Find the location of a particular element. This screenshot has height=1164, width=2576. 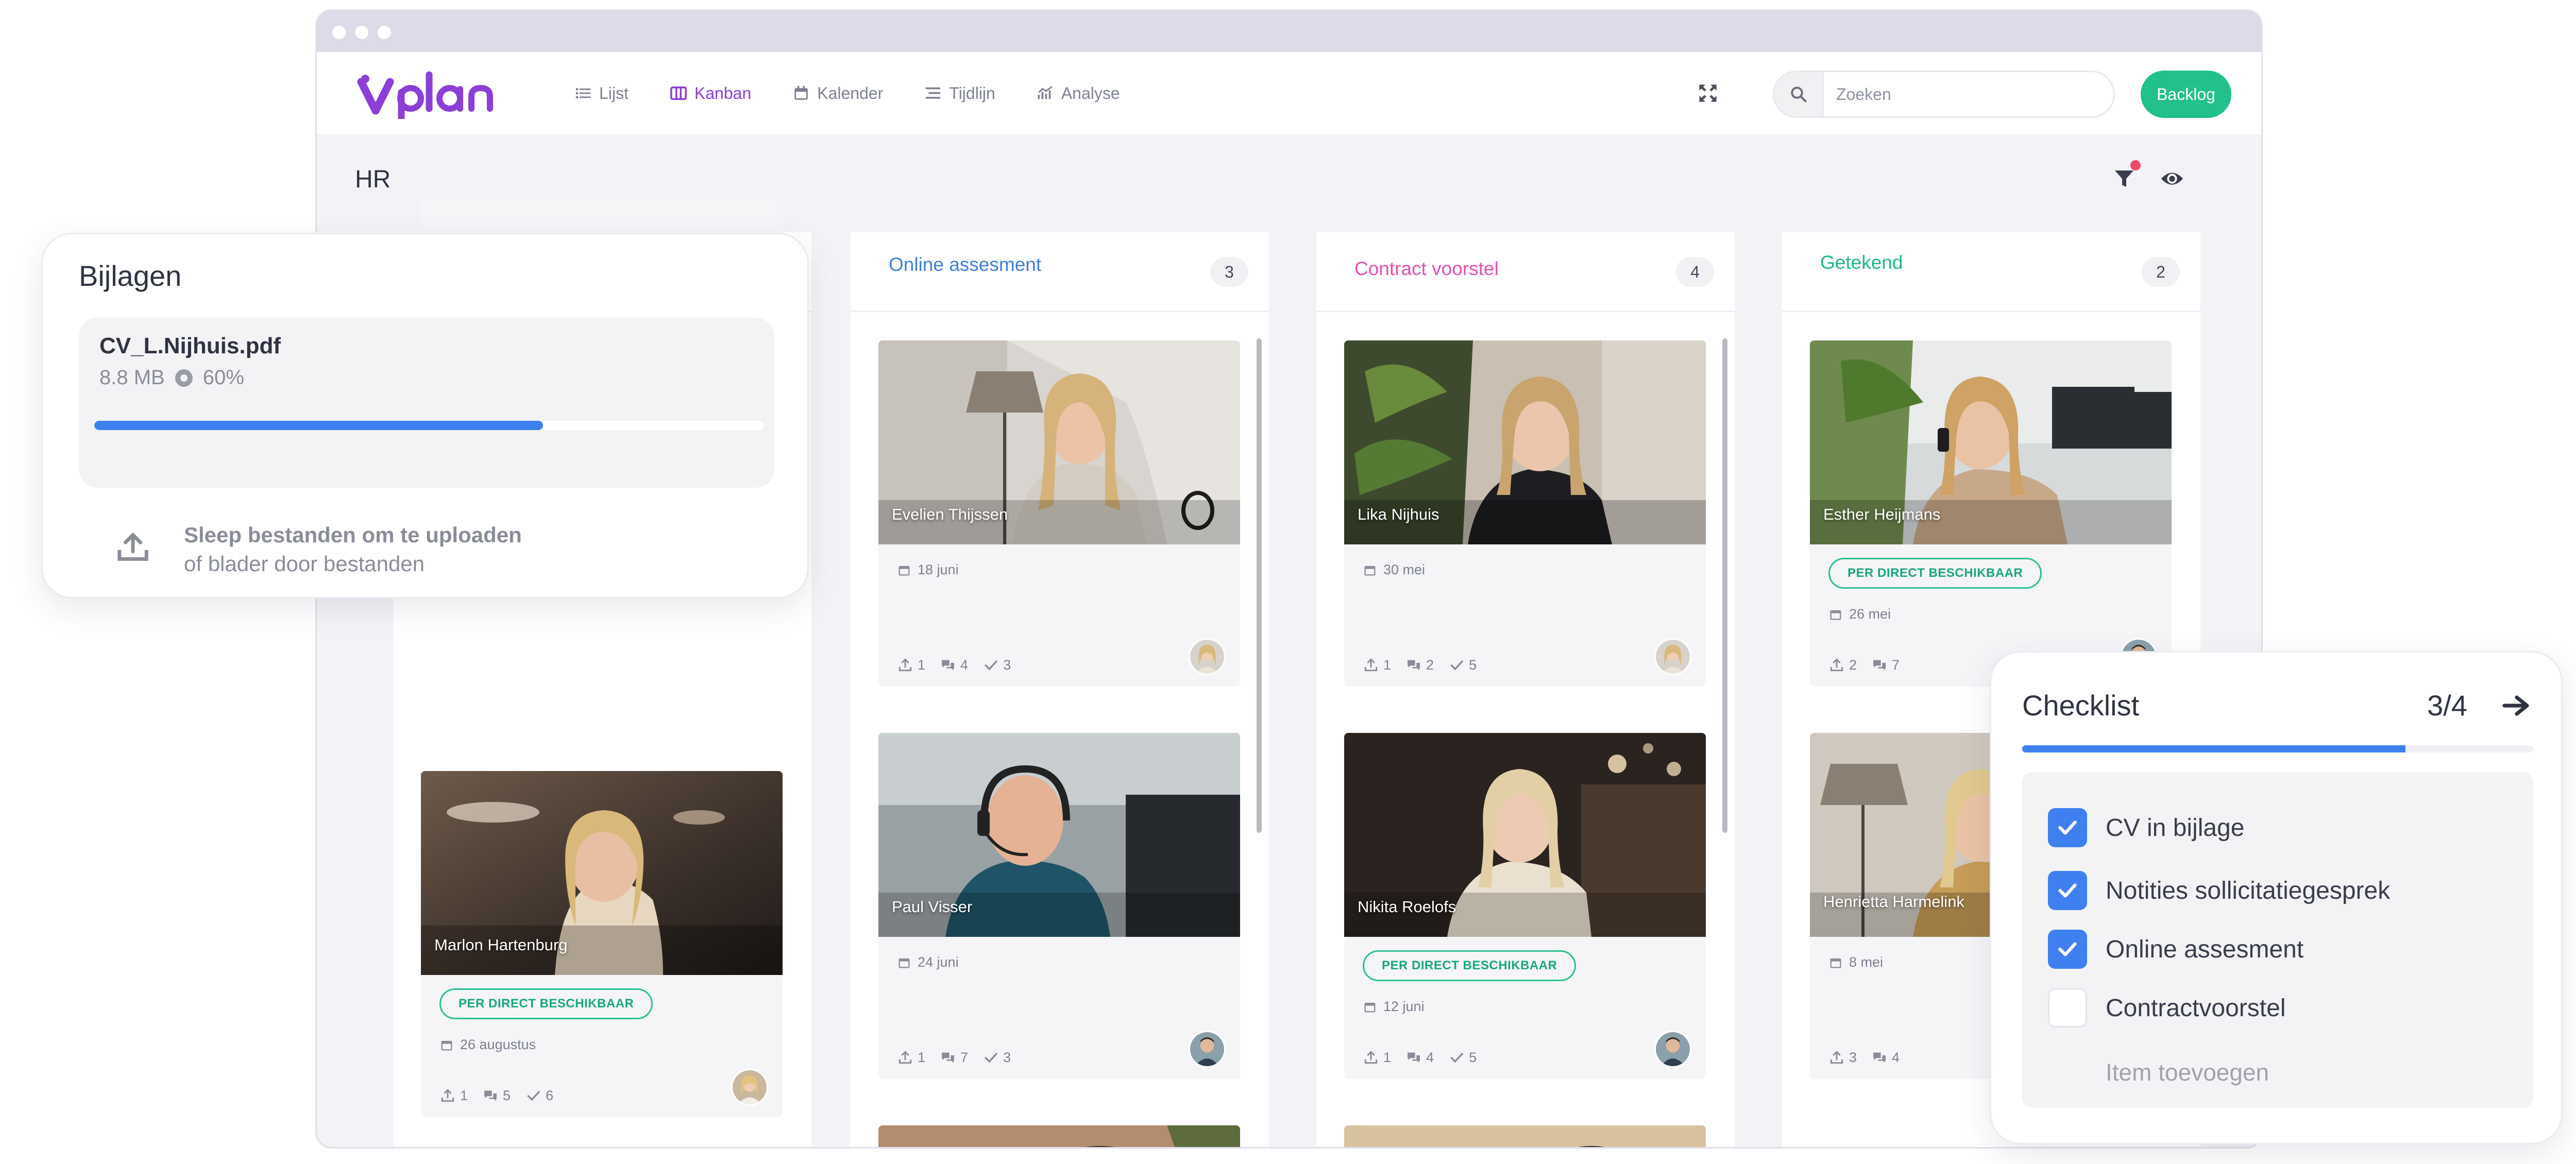

candidate-card: Paul Visser 24 juni 1 7 3 is located at coordinates (1059, 906).